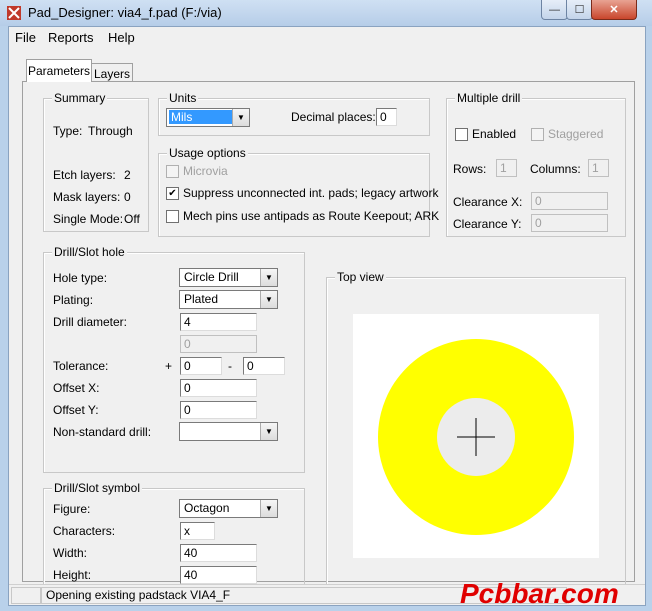  What do you see at coordinates (121, 37) in the screenshot?
I see `menu-help: Help` at bounding box center [121, 37].